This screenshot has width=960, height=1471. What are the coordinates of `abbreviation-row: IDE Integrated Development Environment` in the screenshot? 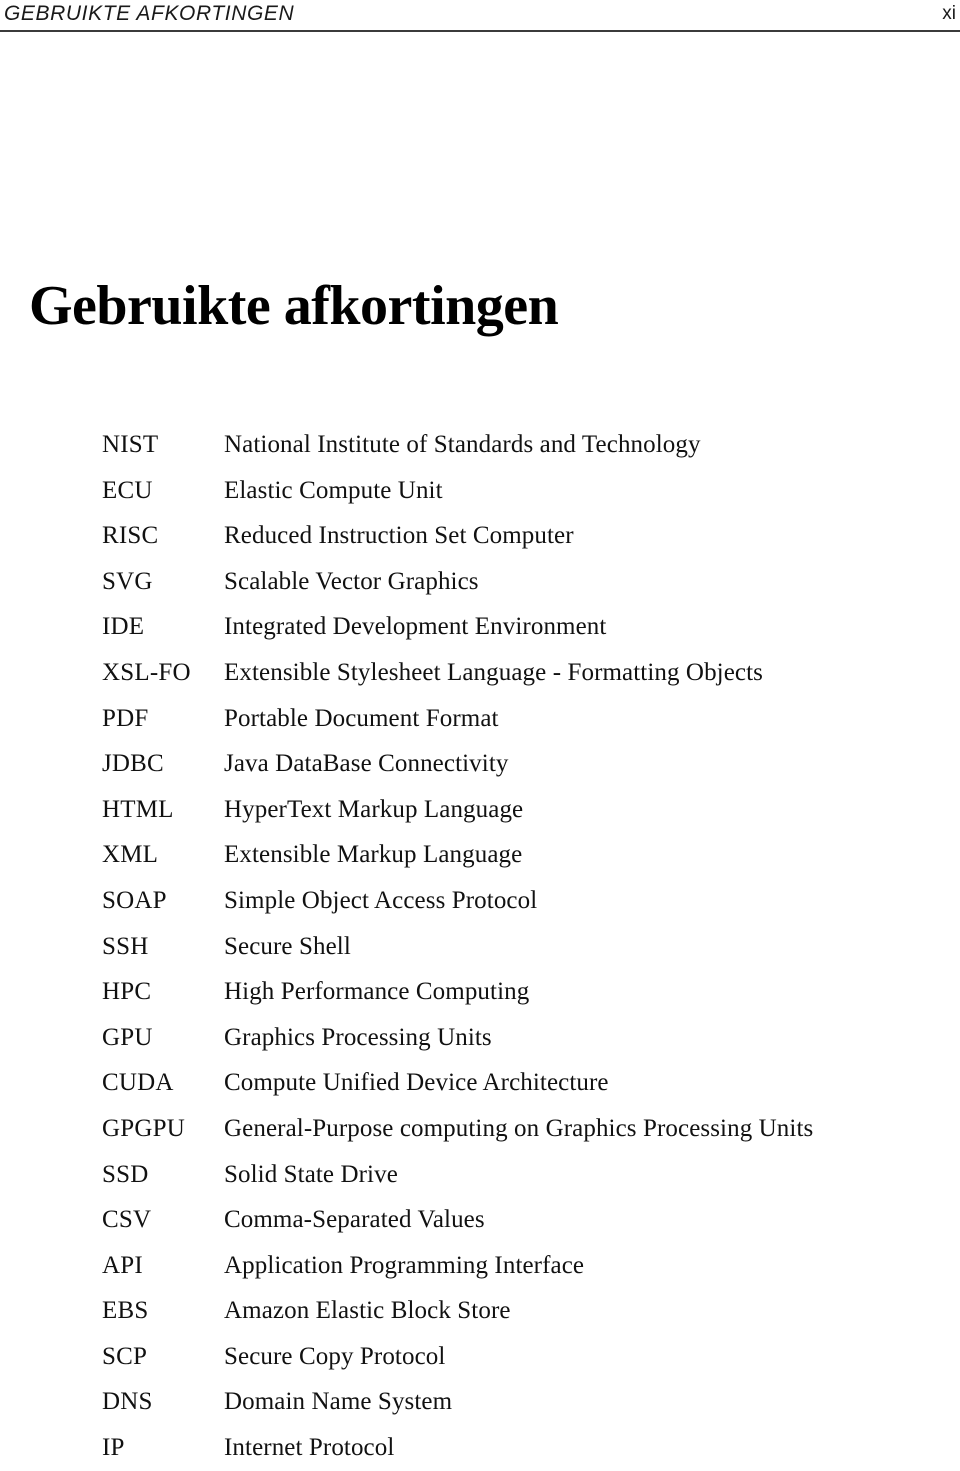 It's located at (531, 627).